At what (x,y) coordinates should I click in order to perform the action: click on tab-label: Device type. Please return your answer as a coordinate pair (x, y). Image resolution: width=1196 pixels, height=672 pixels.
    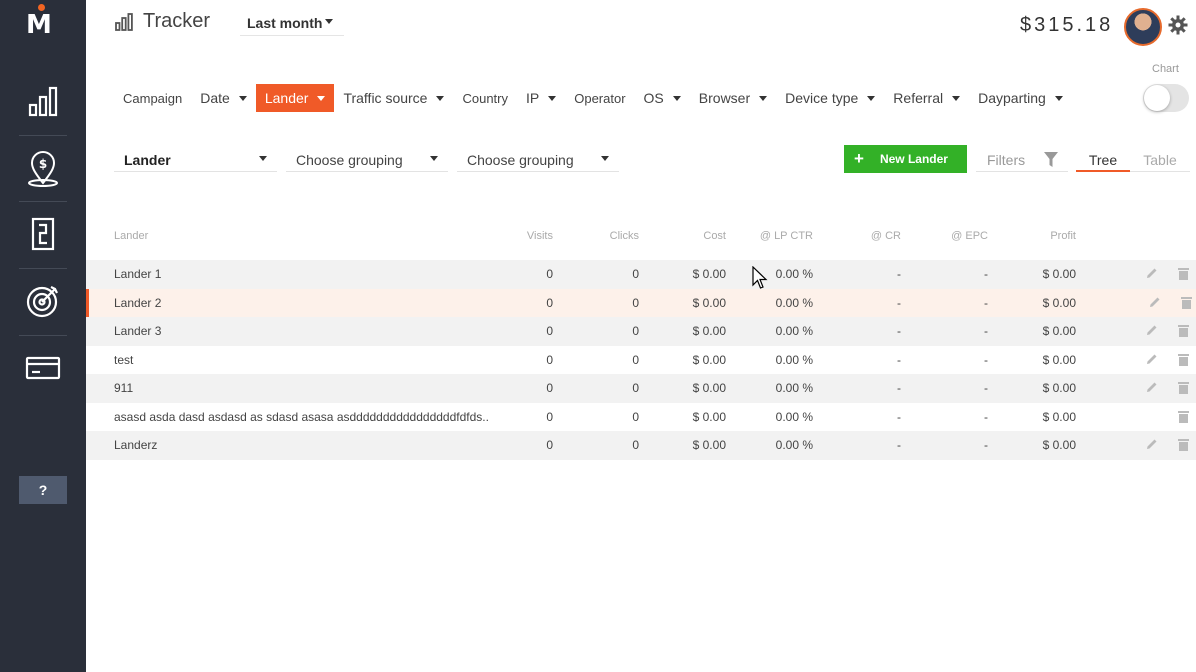
    Looking at the image, I should click on (822, 98).